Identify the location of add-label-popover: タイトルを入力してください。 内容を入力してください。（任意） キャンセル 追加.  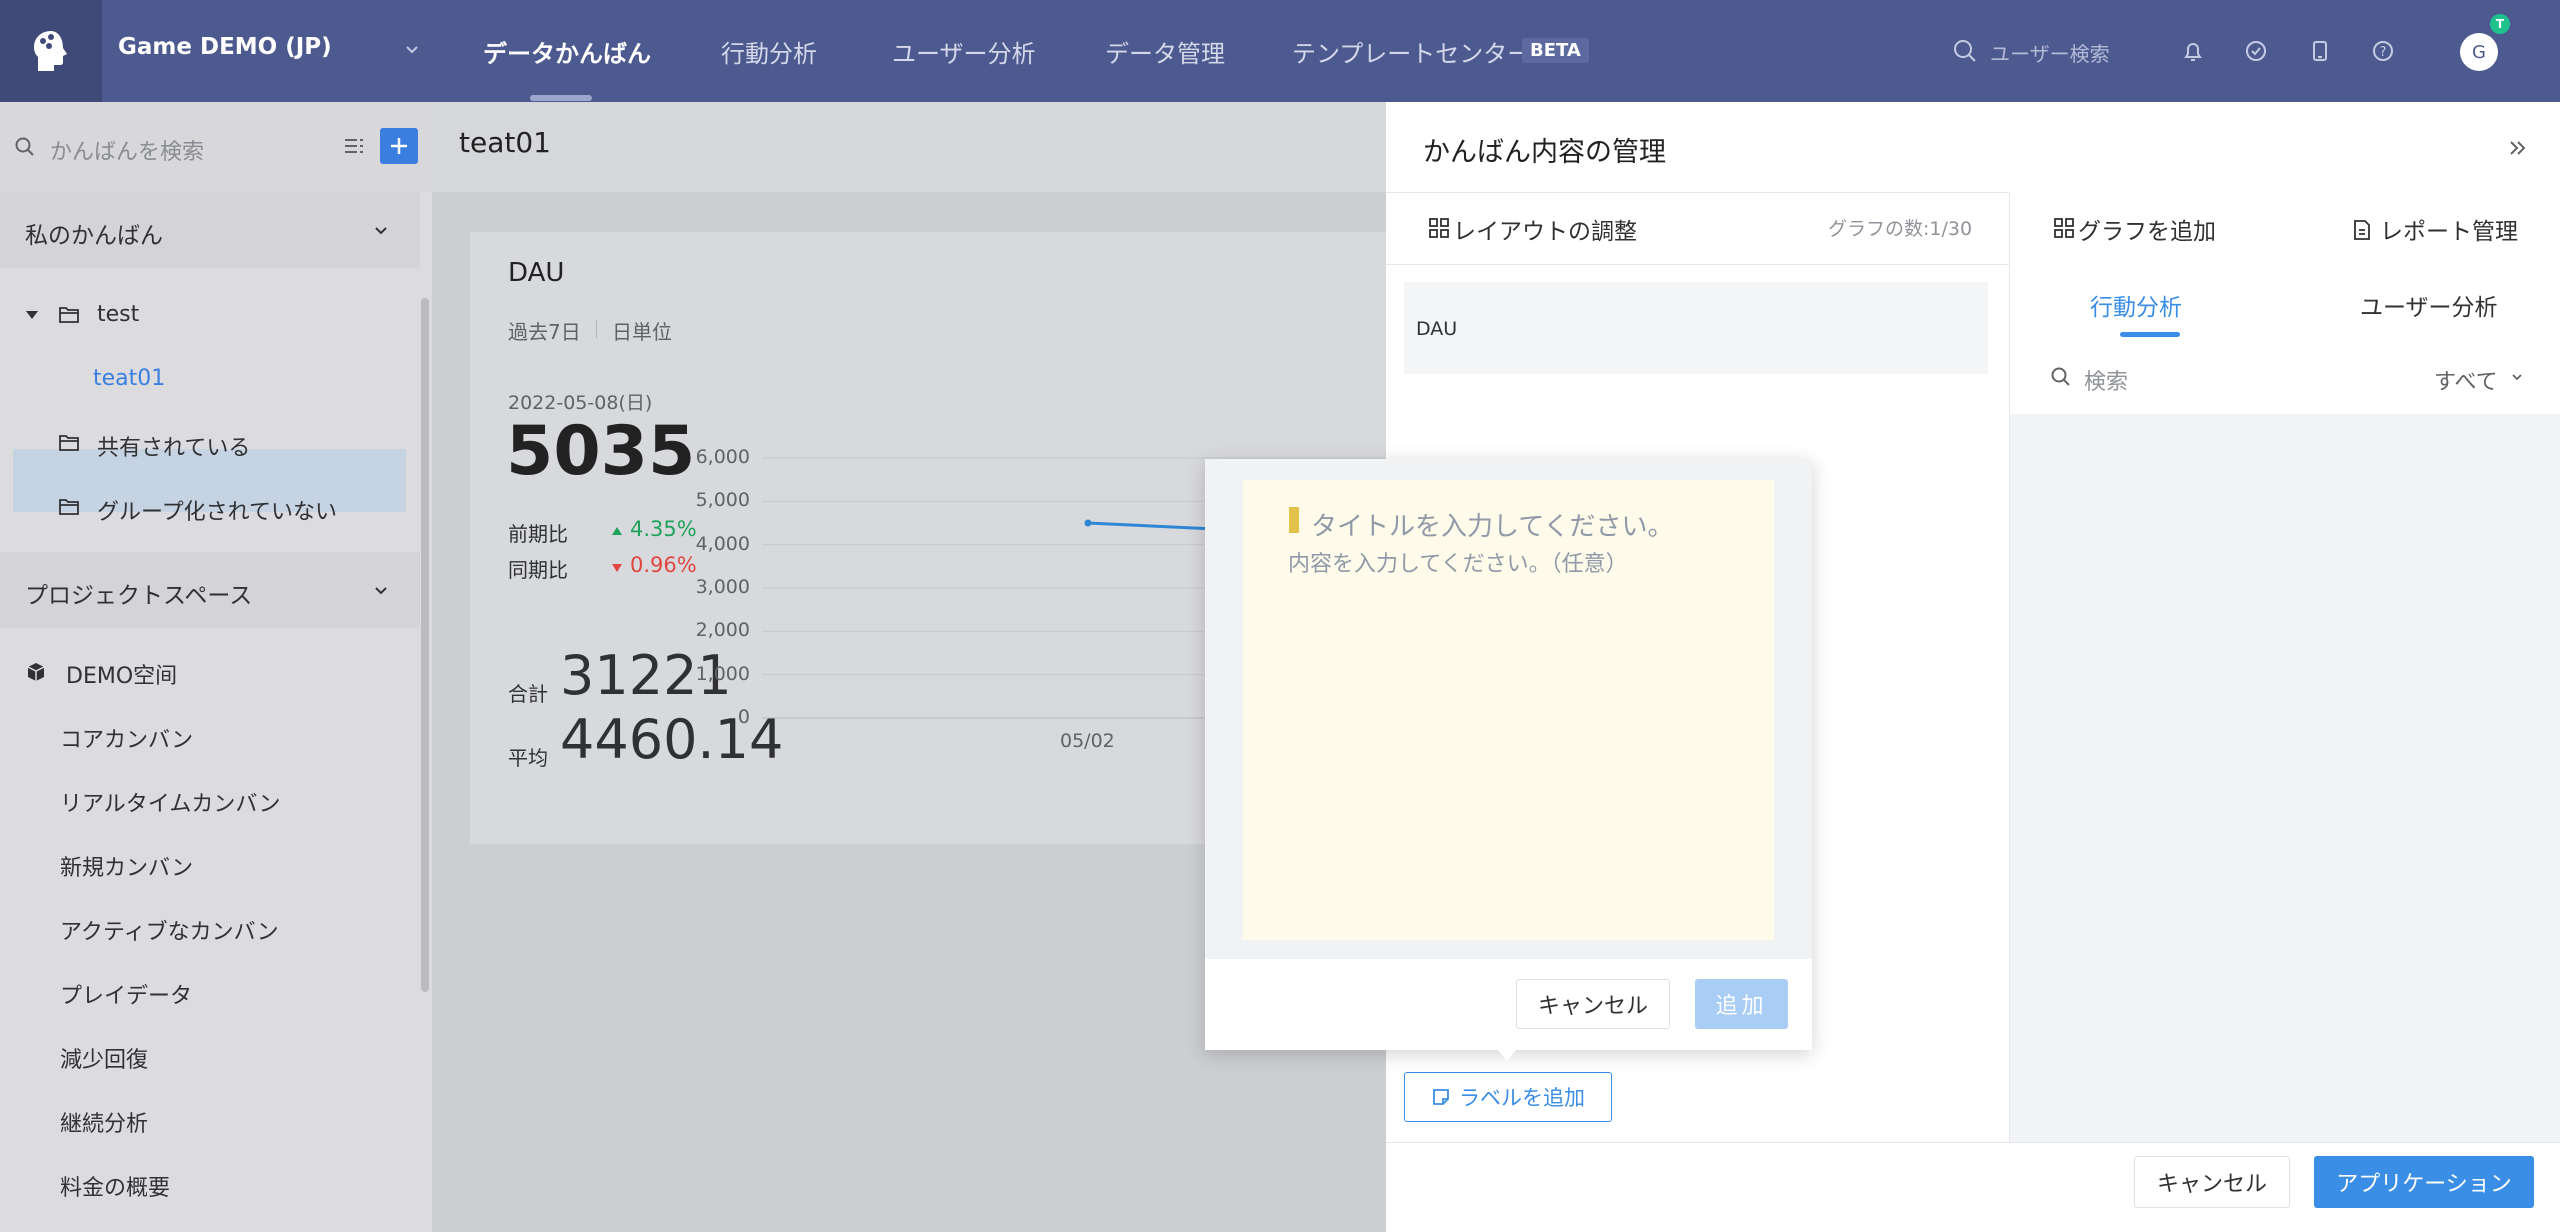
(1508, 754).